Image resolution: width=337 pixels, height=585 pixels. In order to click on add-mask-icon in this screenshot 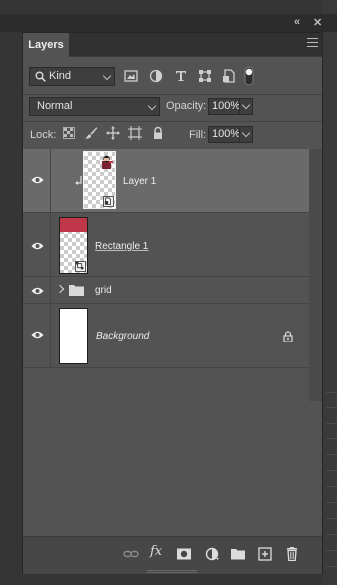, I will do `click(184, 554)`.